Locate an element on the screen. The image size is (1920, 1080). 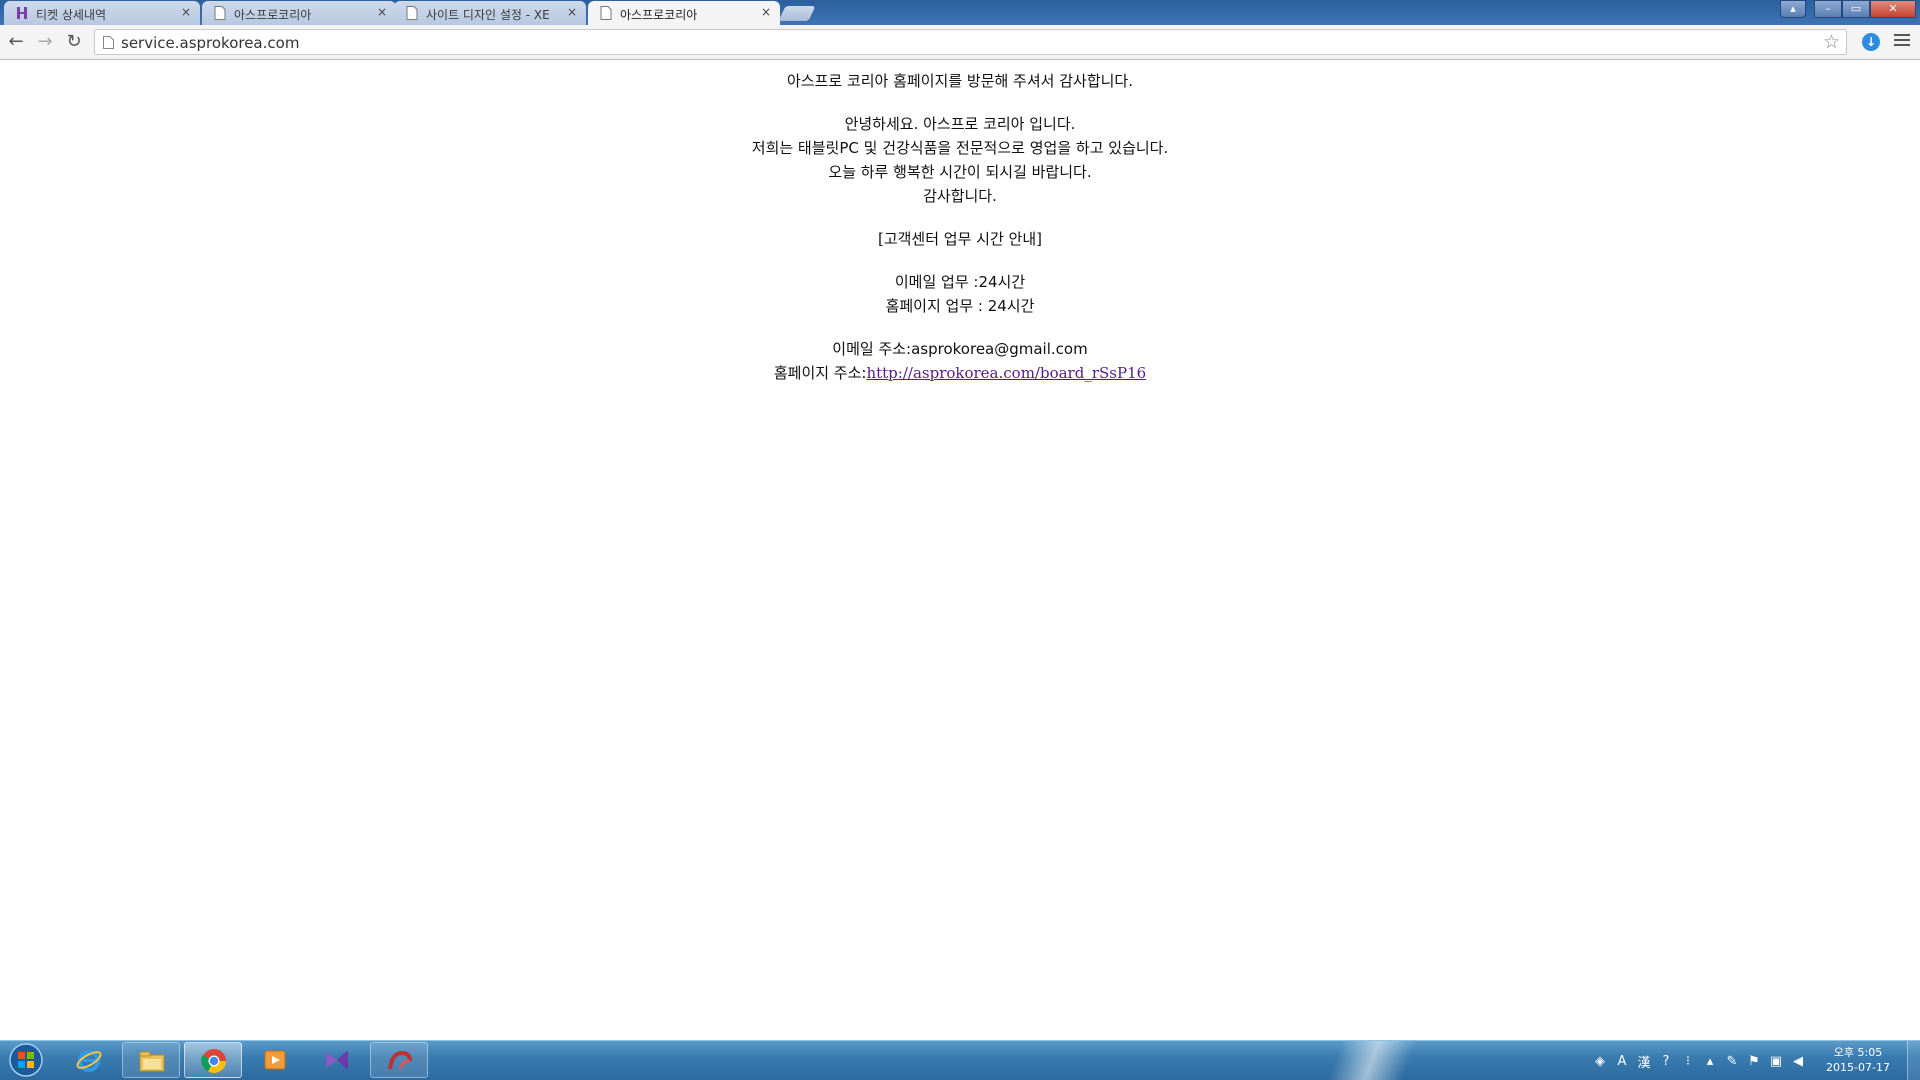
hours-line: 이메일 업무 :24시간 is located at coordinates (960, 282).